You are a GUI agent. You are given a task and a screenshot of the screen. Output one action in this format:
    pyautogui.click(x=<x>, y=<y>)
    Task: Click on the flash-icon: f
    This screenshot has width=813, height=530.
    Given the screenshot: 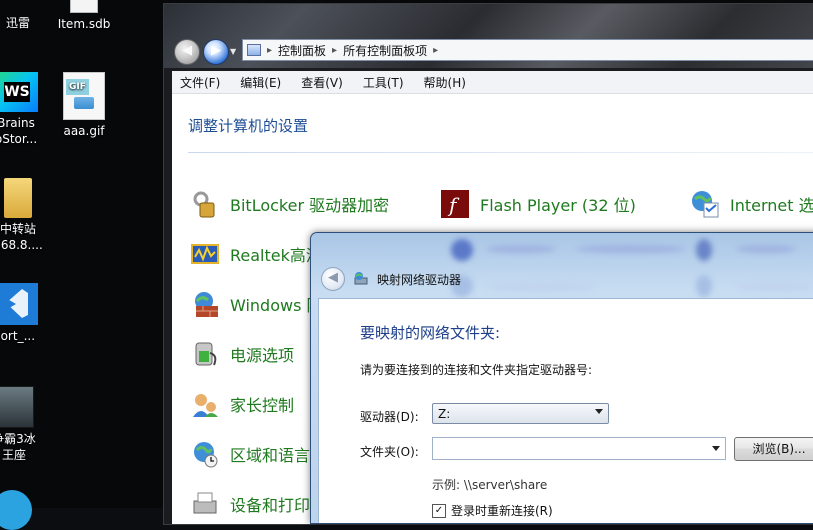 What is the action you would take?
    pyautogui.click(x=455, y=204)
    